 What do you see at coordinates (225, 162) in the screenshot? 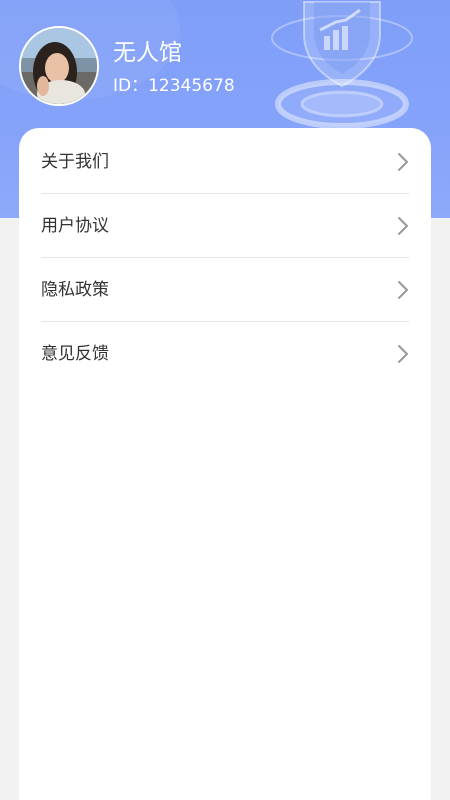
I see `menu-item-about-us: 关于我们` at bounding box center [225, 162].